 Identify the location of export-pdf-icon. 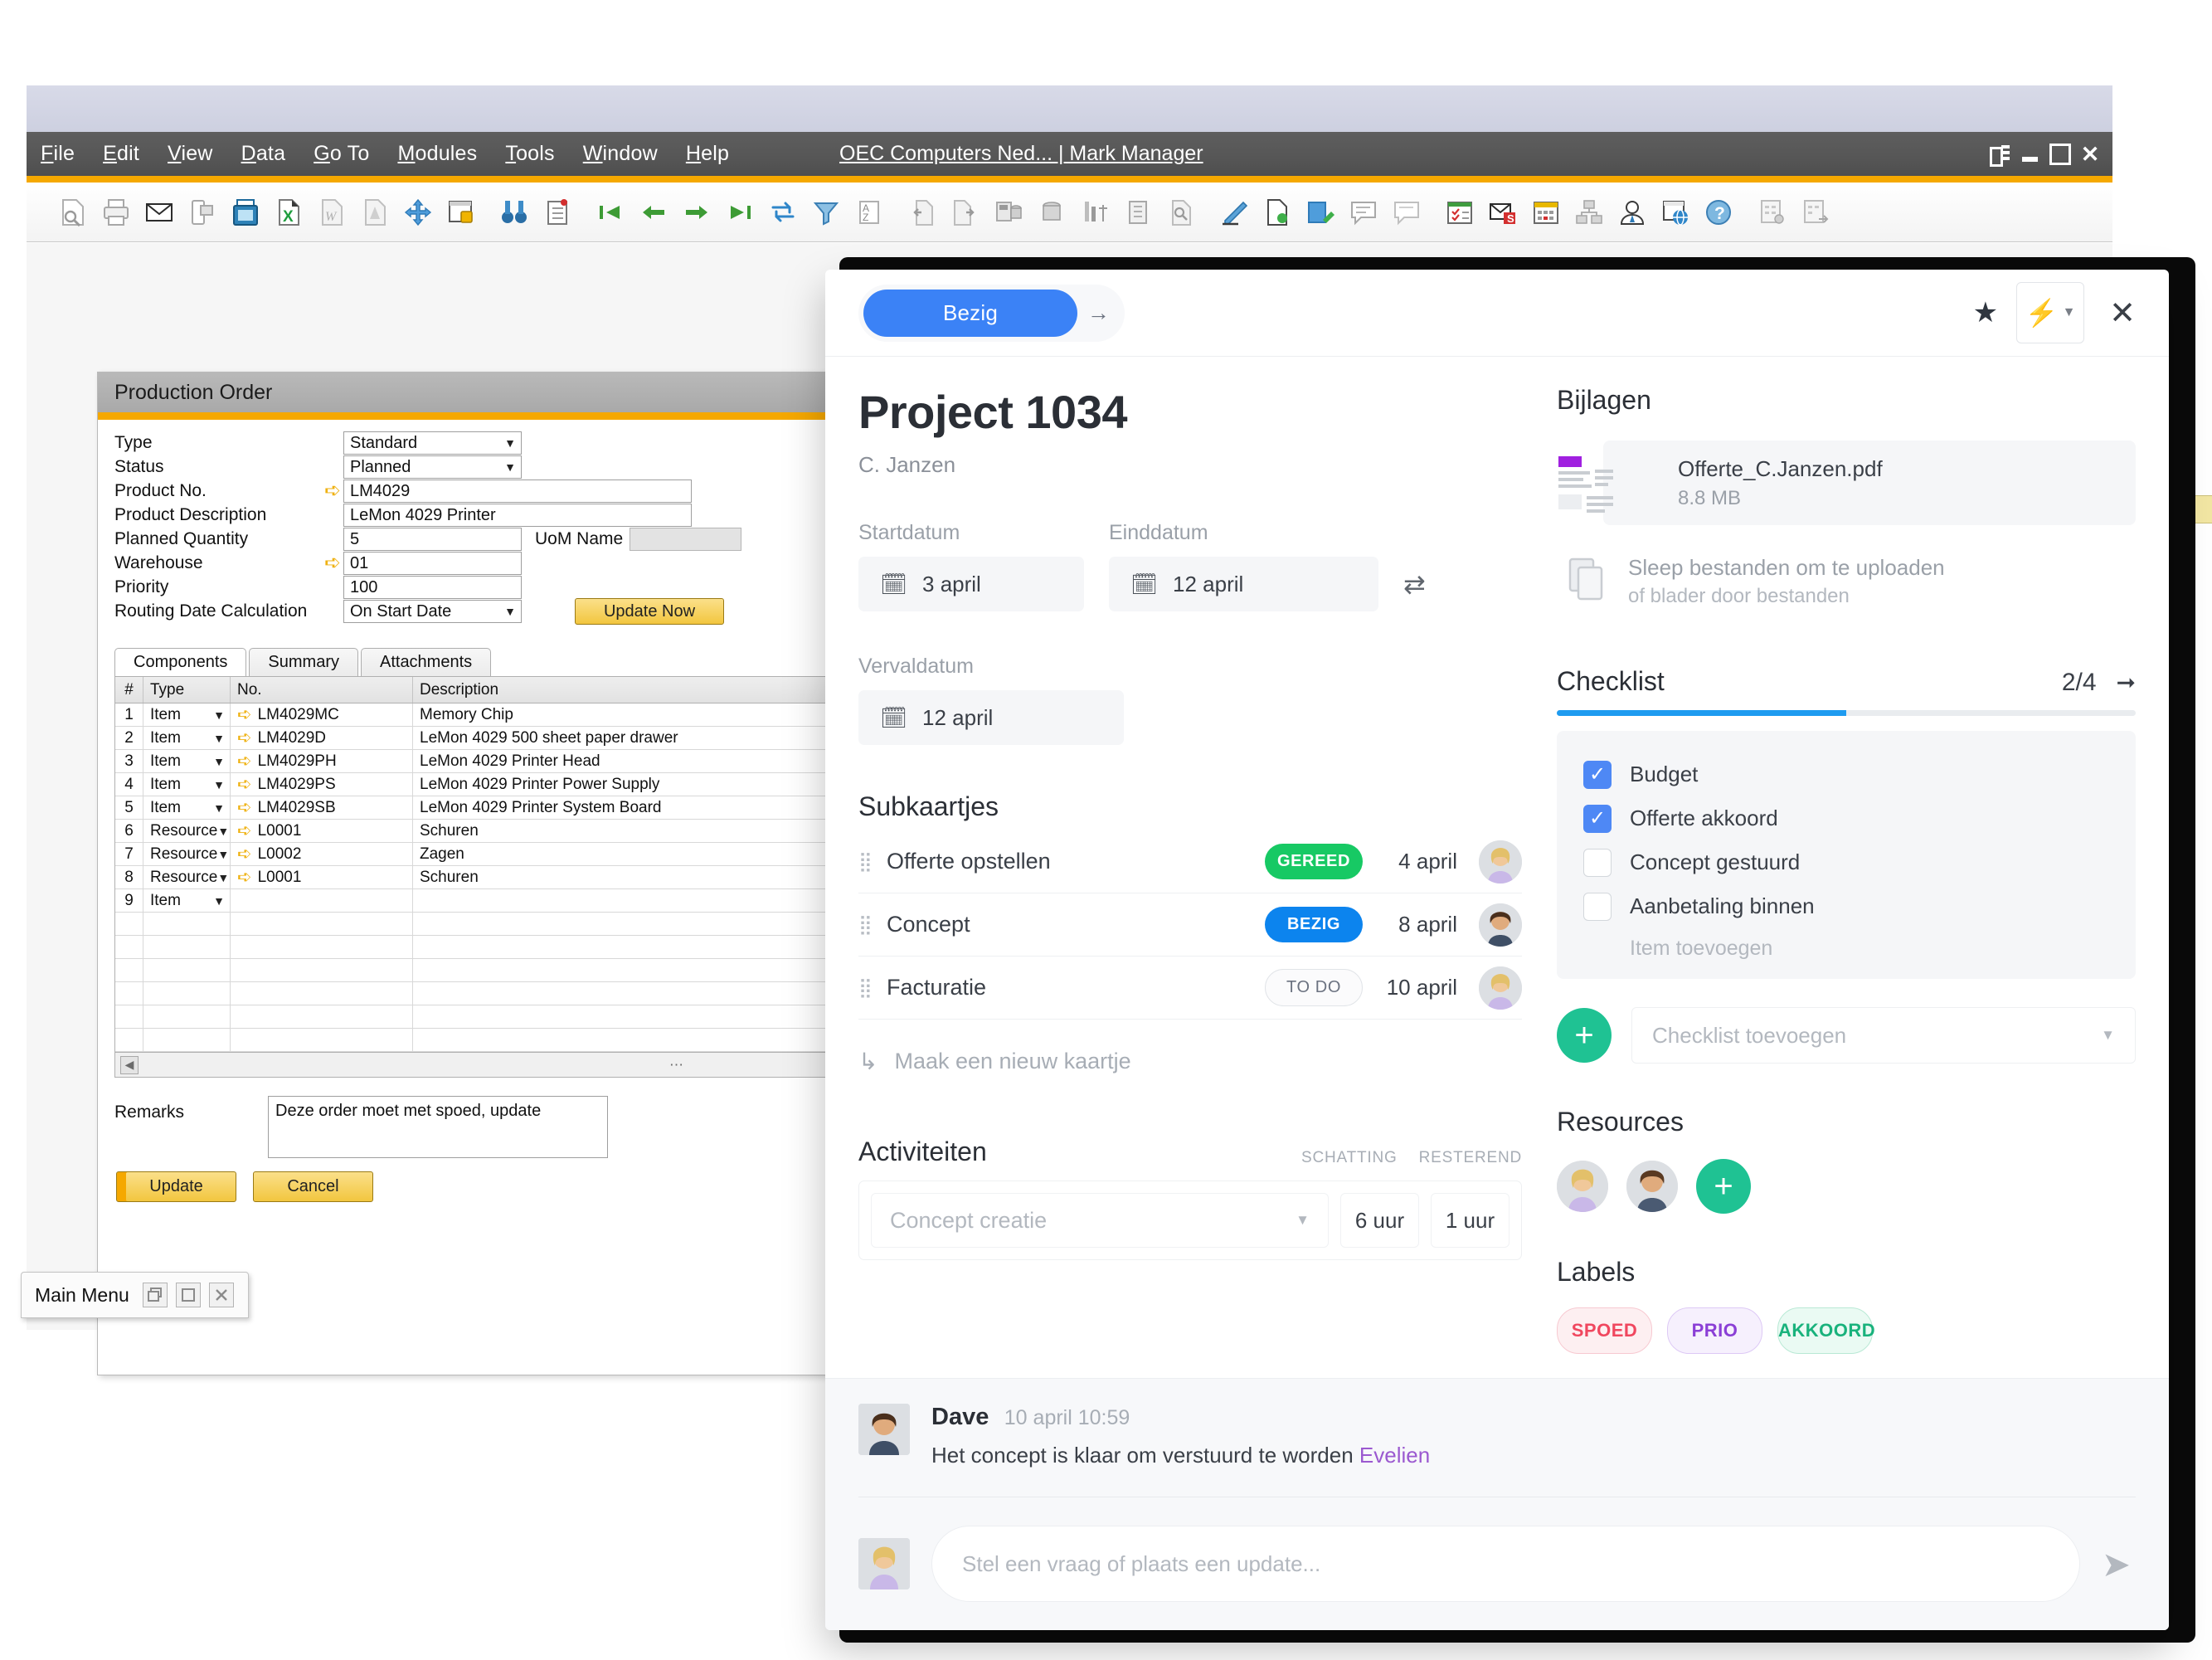
(374, 212).